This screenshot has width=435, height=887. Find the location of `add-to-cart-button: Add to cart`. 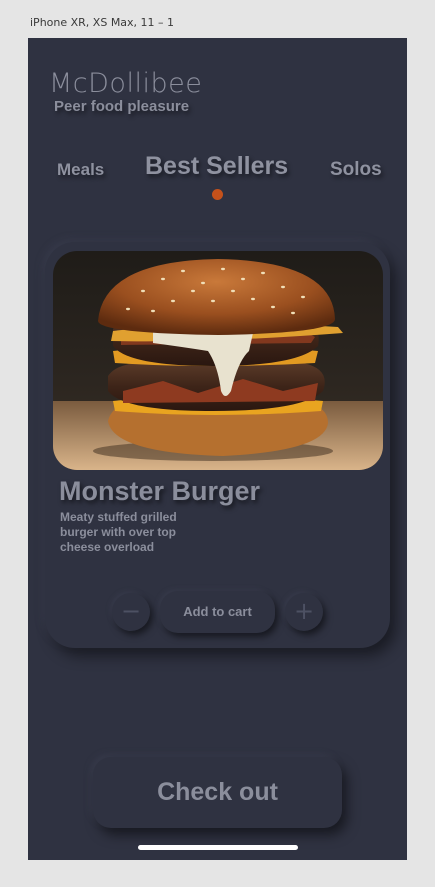

add-to-cart-button: Add to cart is located at coordinates (217, 612).